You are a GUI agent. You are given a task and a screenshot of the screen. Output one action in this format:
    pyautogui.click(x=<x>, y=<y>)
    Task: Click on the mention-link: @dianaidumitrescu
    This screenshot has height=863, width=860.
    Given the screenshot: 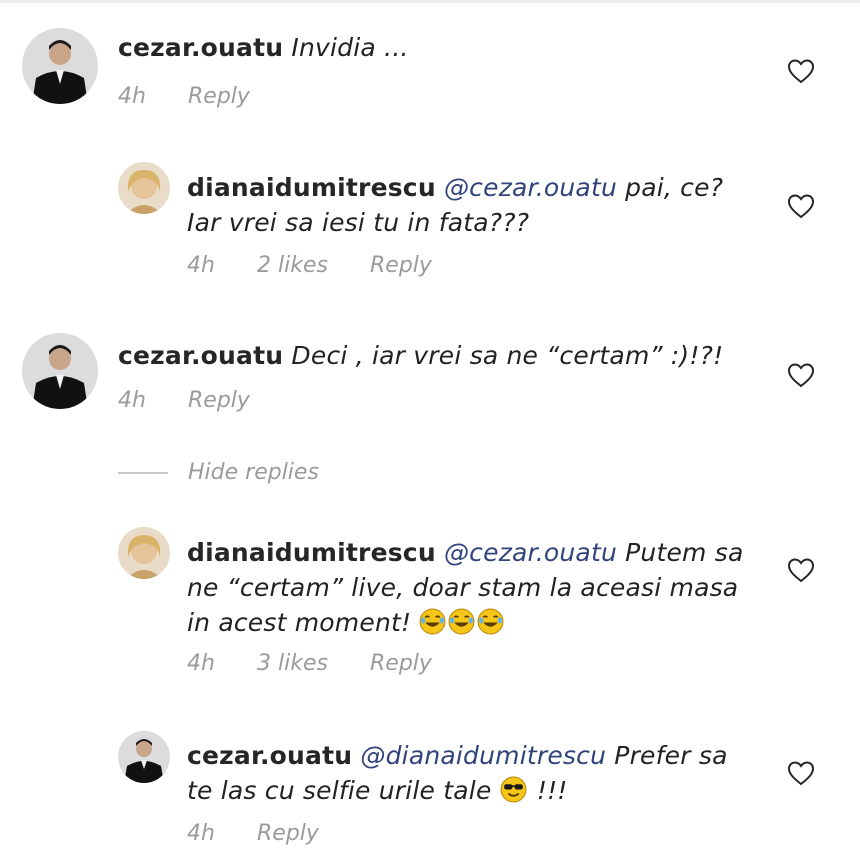 What is the action you would take?
    pyautogui.click(x=483, y=755)
    